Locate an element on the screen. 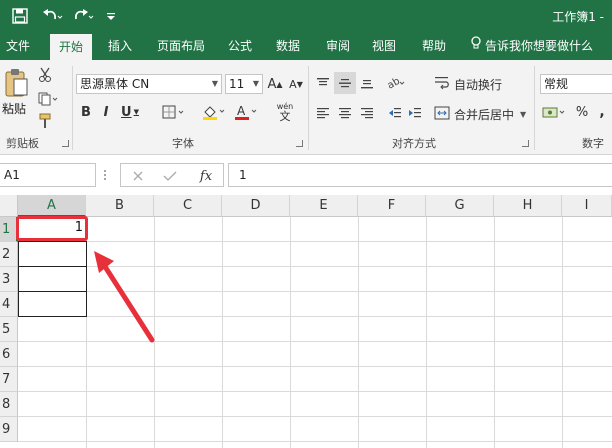 The height and width of the screenshot is (448, 612). ribbon-tabs: 文件 开始 插入 页面布局 公式 数据 审阅 视图 帮助 告诉我你想要做什么 is located at coordinates (306, 46).